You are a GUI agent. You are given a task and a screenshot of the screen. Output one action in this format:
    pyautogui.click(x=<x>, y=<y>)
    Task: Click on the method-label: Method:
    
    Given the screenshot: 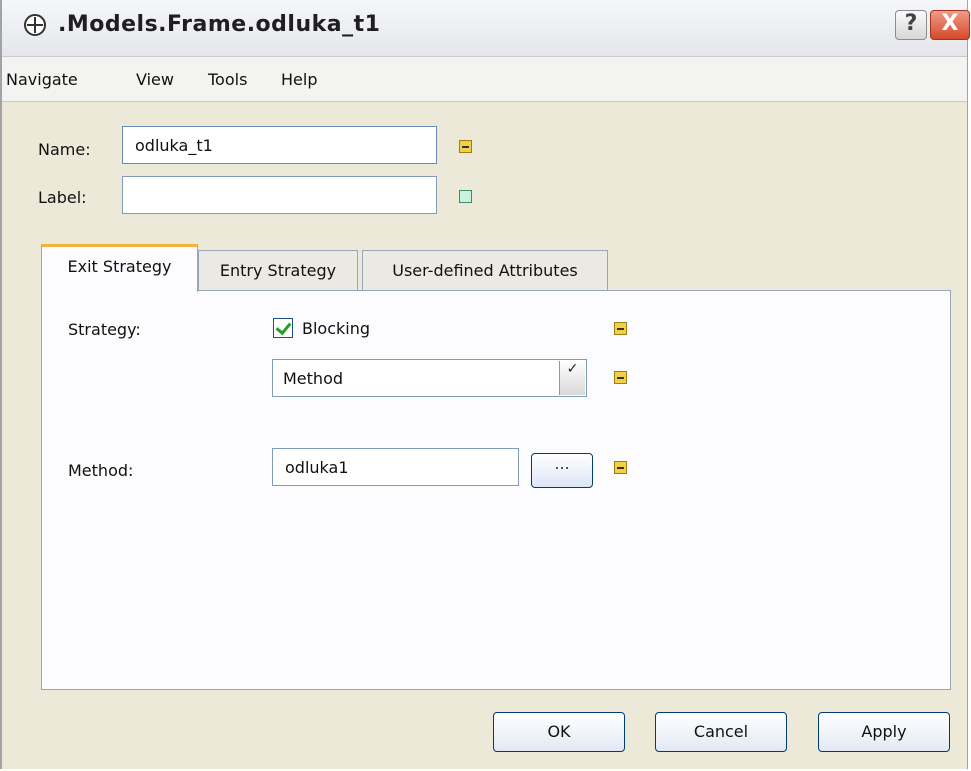 What is the action you would take?
    pyautogui.click(x=101, y=470)
    